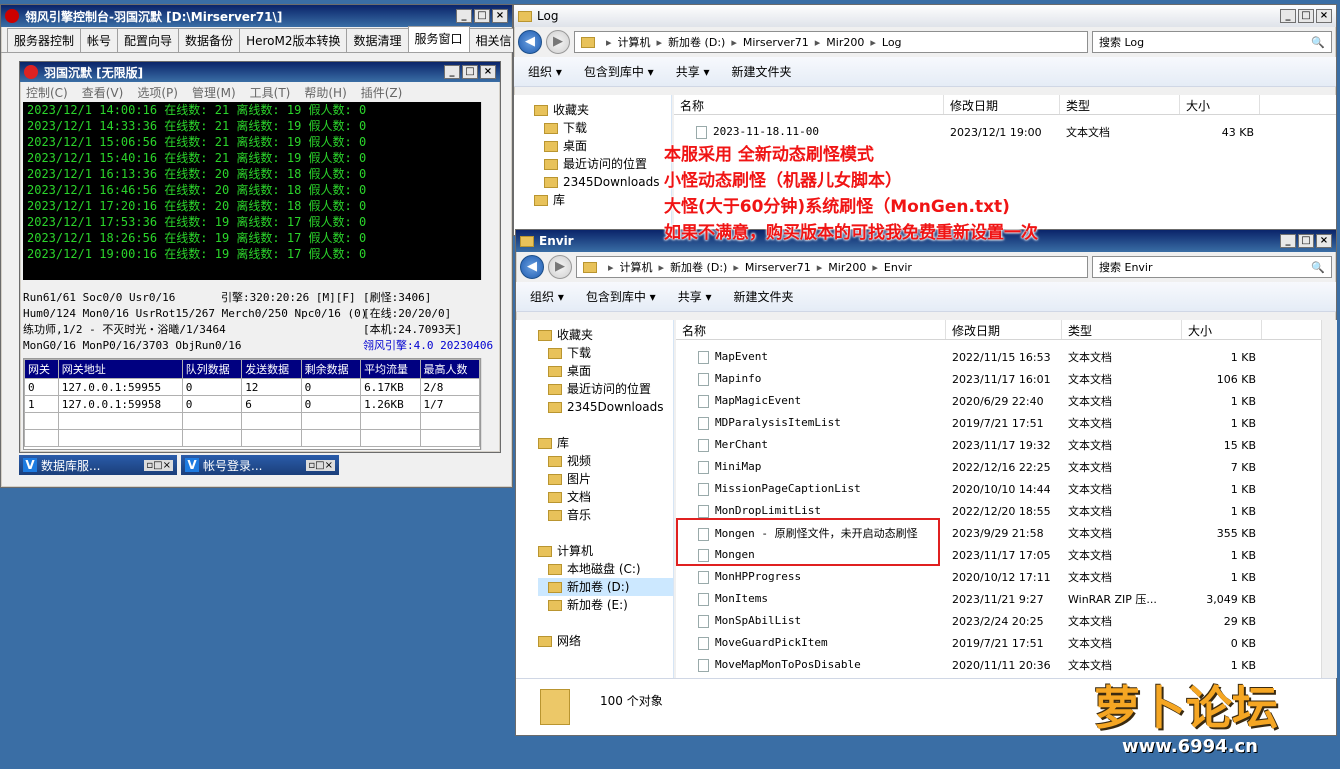 The height and width of the screenshot is (769, 1340). I want to click on table-row: 1 127.0.0.1:59958 0 6 0 1.26KB 1/7, so click(252, 404).